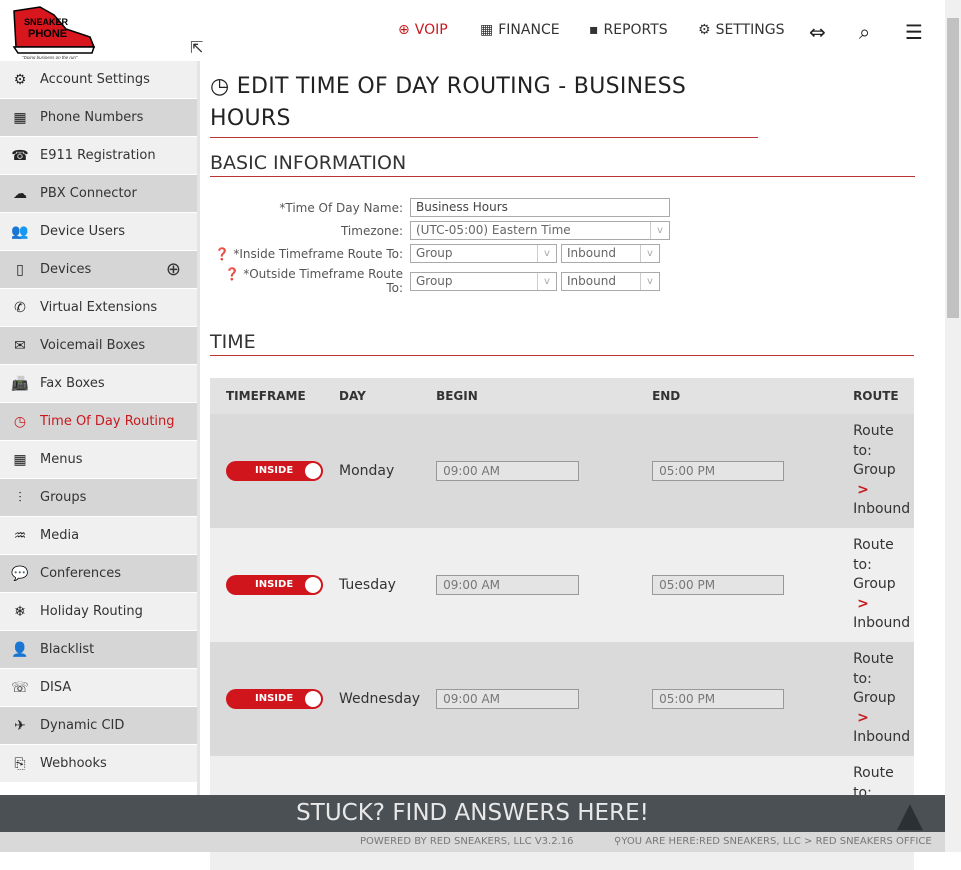  Describe the element at coordinates (610, 281) in the screenshot. I see `outside-route-target-select: Inbound` at that location.